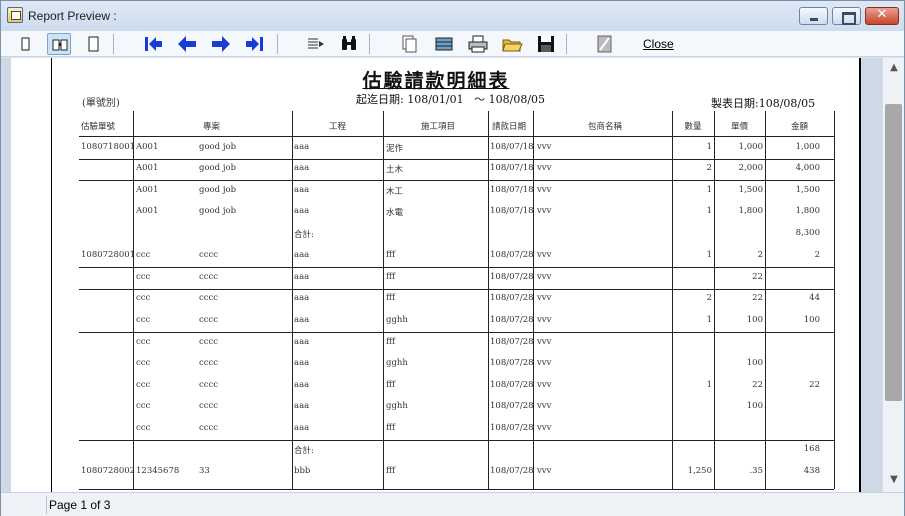 Image resolution: width=905 pixels, height=516 pixels. I want to click on find-icon, so click(349, 44).